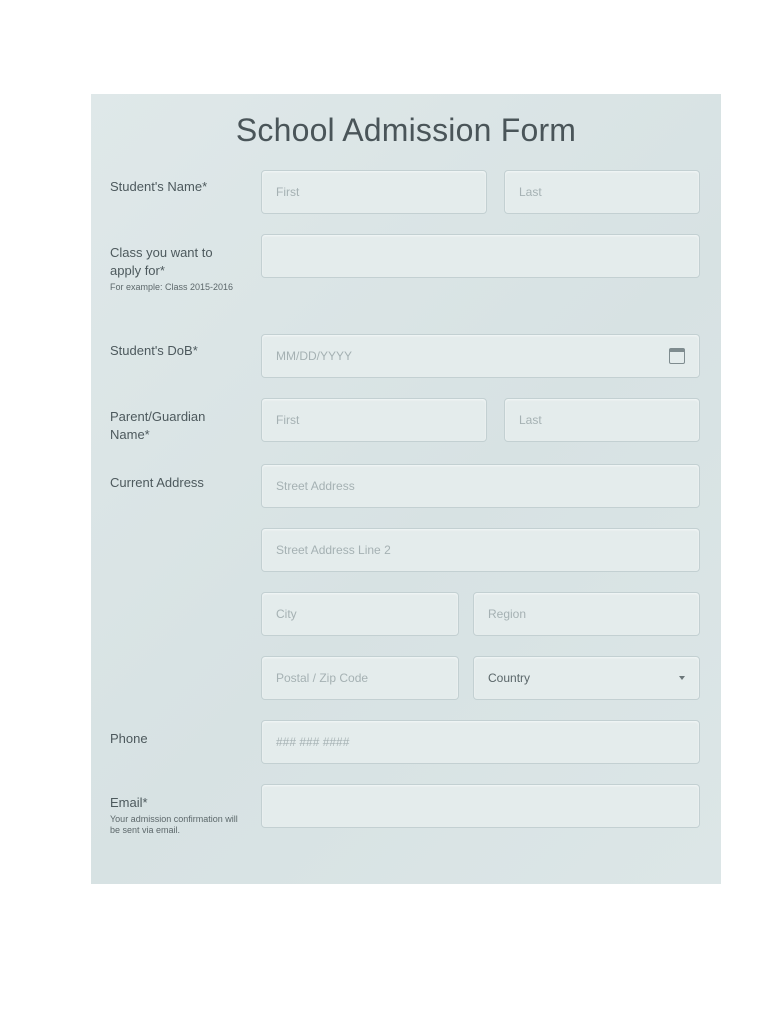 The height and width of the screenshot is (1024, 768). What do you see at coordinates (172, 287) in the screenshot?
I see `class-hint: For example: Class 2015-2016` at bounding box center [172, 287].